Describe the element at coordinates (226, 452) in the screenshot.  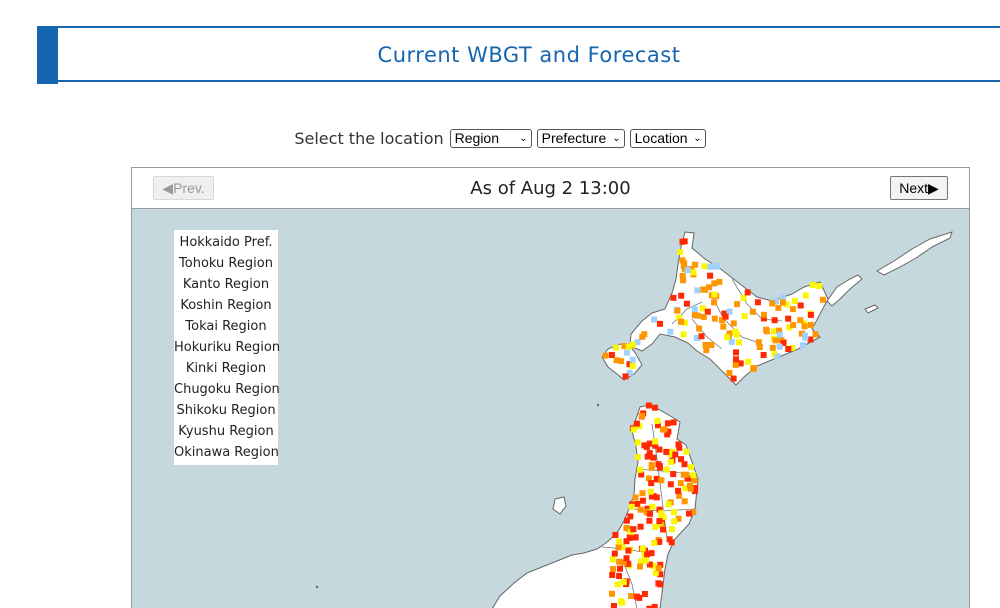
I see `region-link-okinawa: Okinawa Region` at that location.